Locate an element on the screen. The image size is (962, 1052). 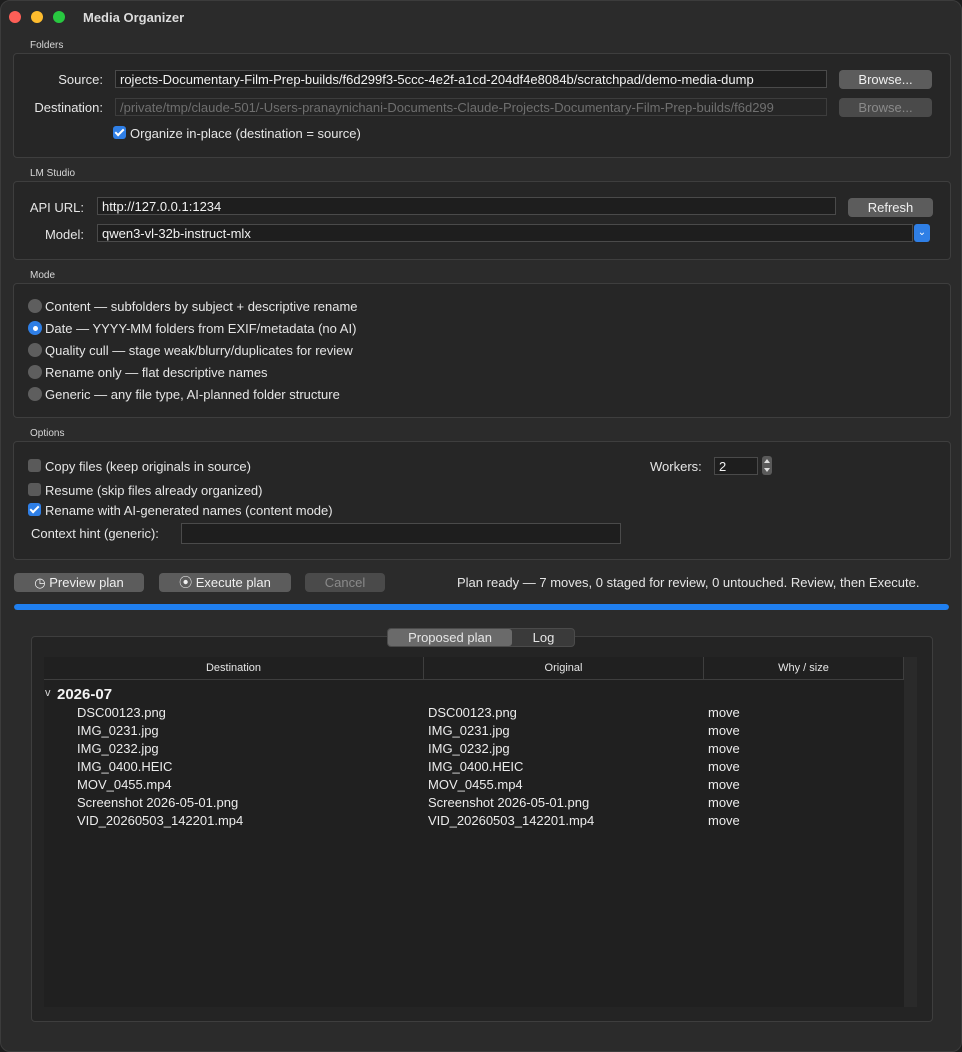
chevron-down-icon: ⌄ is located at coordinates (922, 233).